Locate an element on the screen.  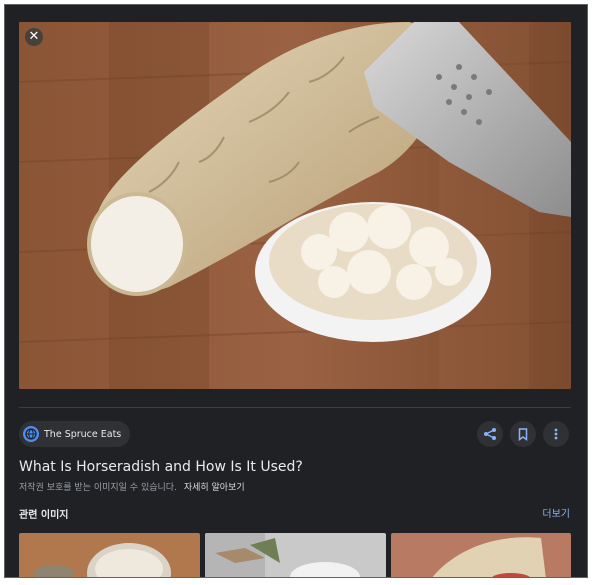
bookmark-icon is located at coordinates (523, 434).